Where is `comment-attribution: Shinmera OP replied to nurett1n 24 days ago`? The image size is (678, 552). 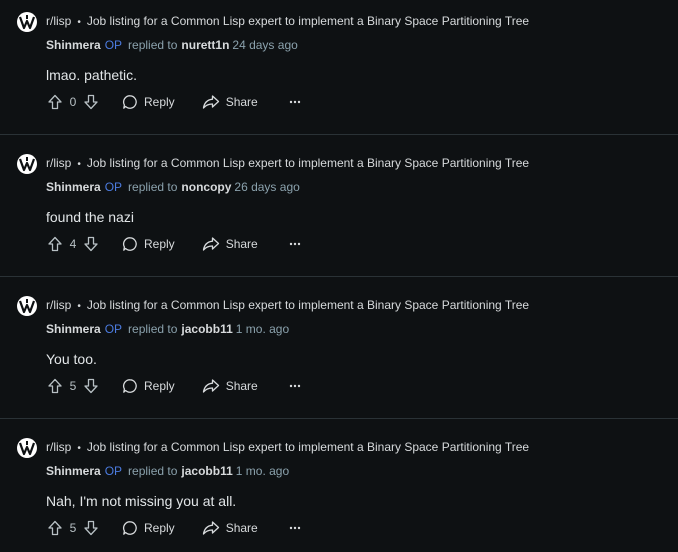 comment-attribution: Shinmera OP replied to nurett1n 24 days ago is located at coordinates (172, 45).